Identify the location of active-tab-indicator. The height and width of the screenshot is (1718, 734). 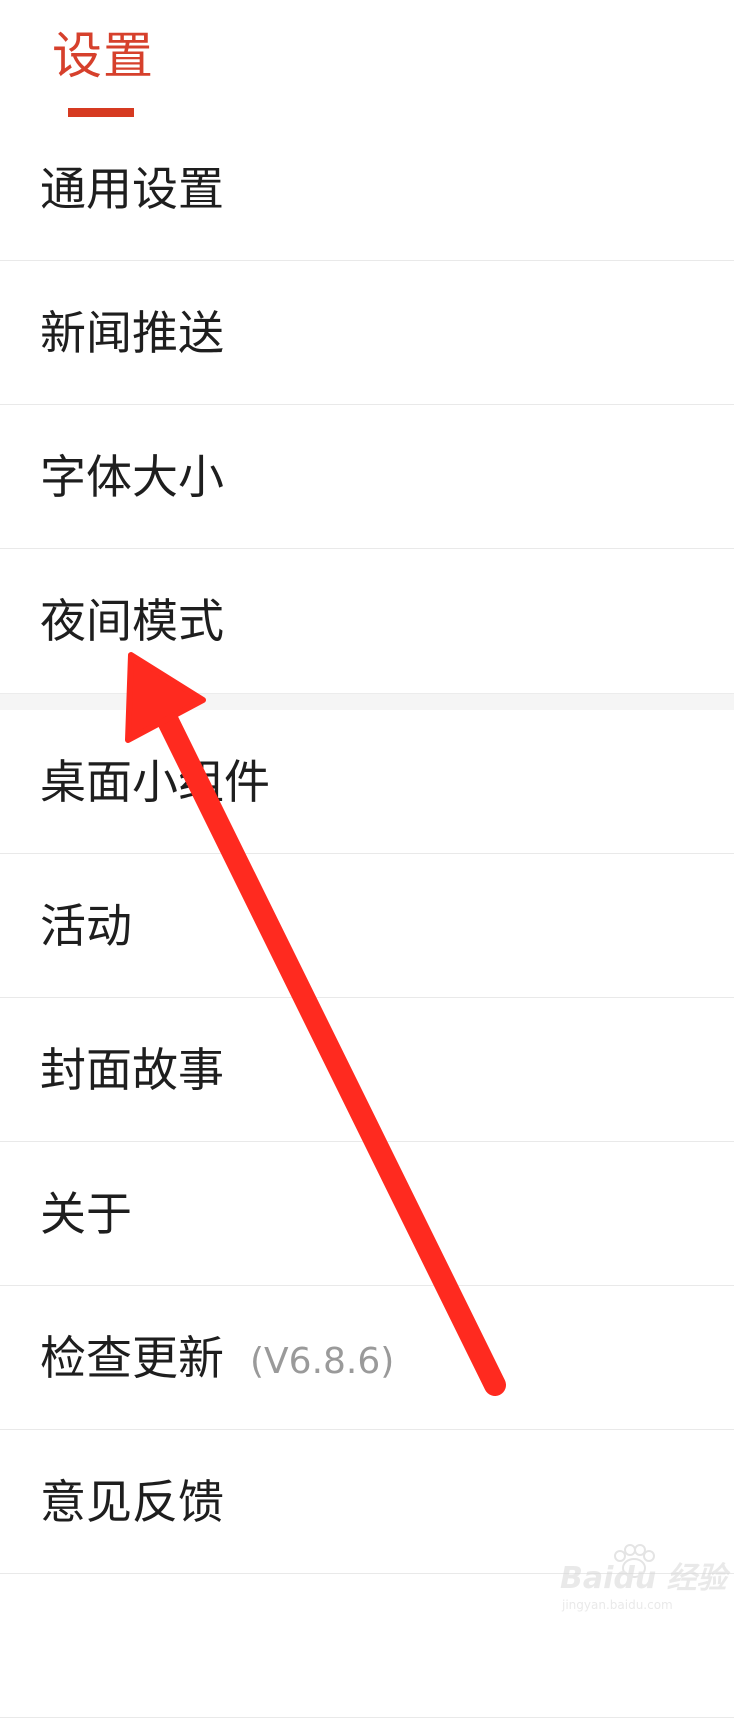
(101, 112).